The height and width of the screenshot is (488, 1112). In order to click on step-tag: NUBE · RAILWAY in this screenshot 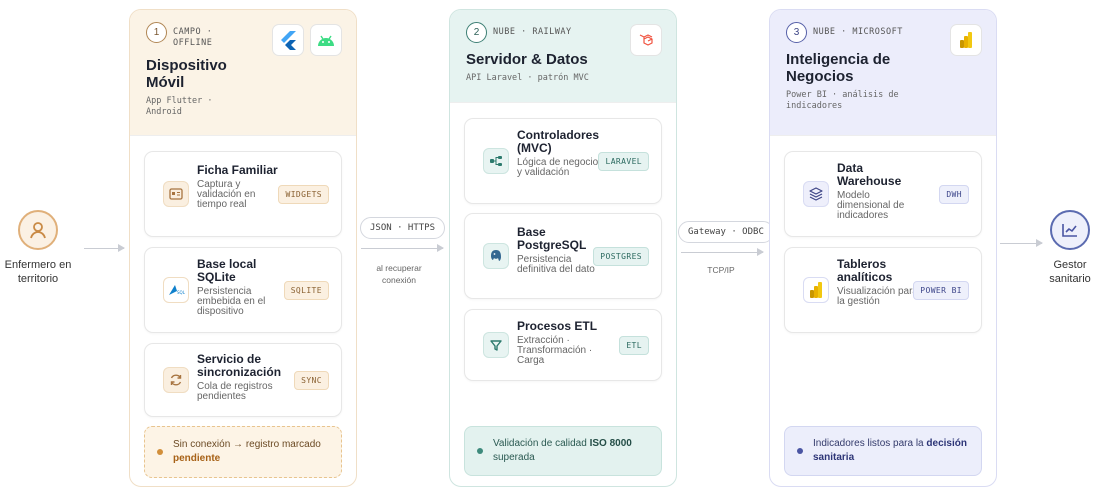, I will do `click(532, 32)`.